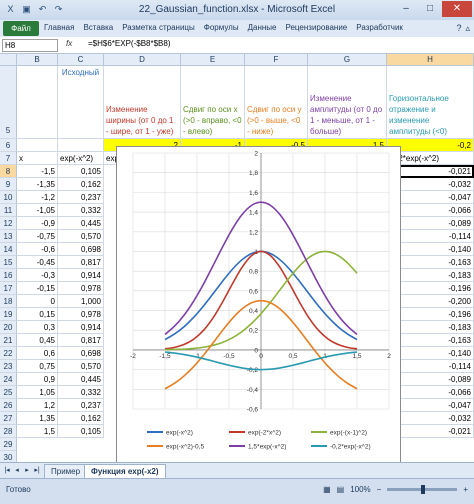 This screenshot has height=504, width=474. What do you see at coordinates (37, 405) in the screenshot?
I see `table-cell-x: 1,2` at bounding box center [37, 405].